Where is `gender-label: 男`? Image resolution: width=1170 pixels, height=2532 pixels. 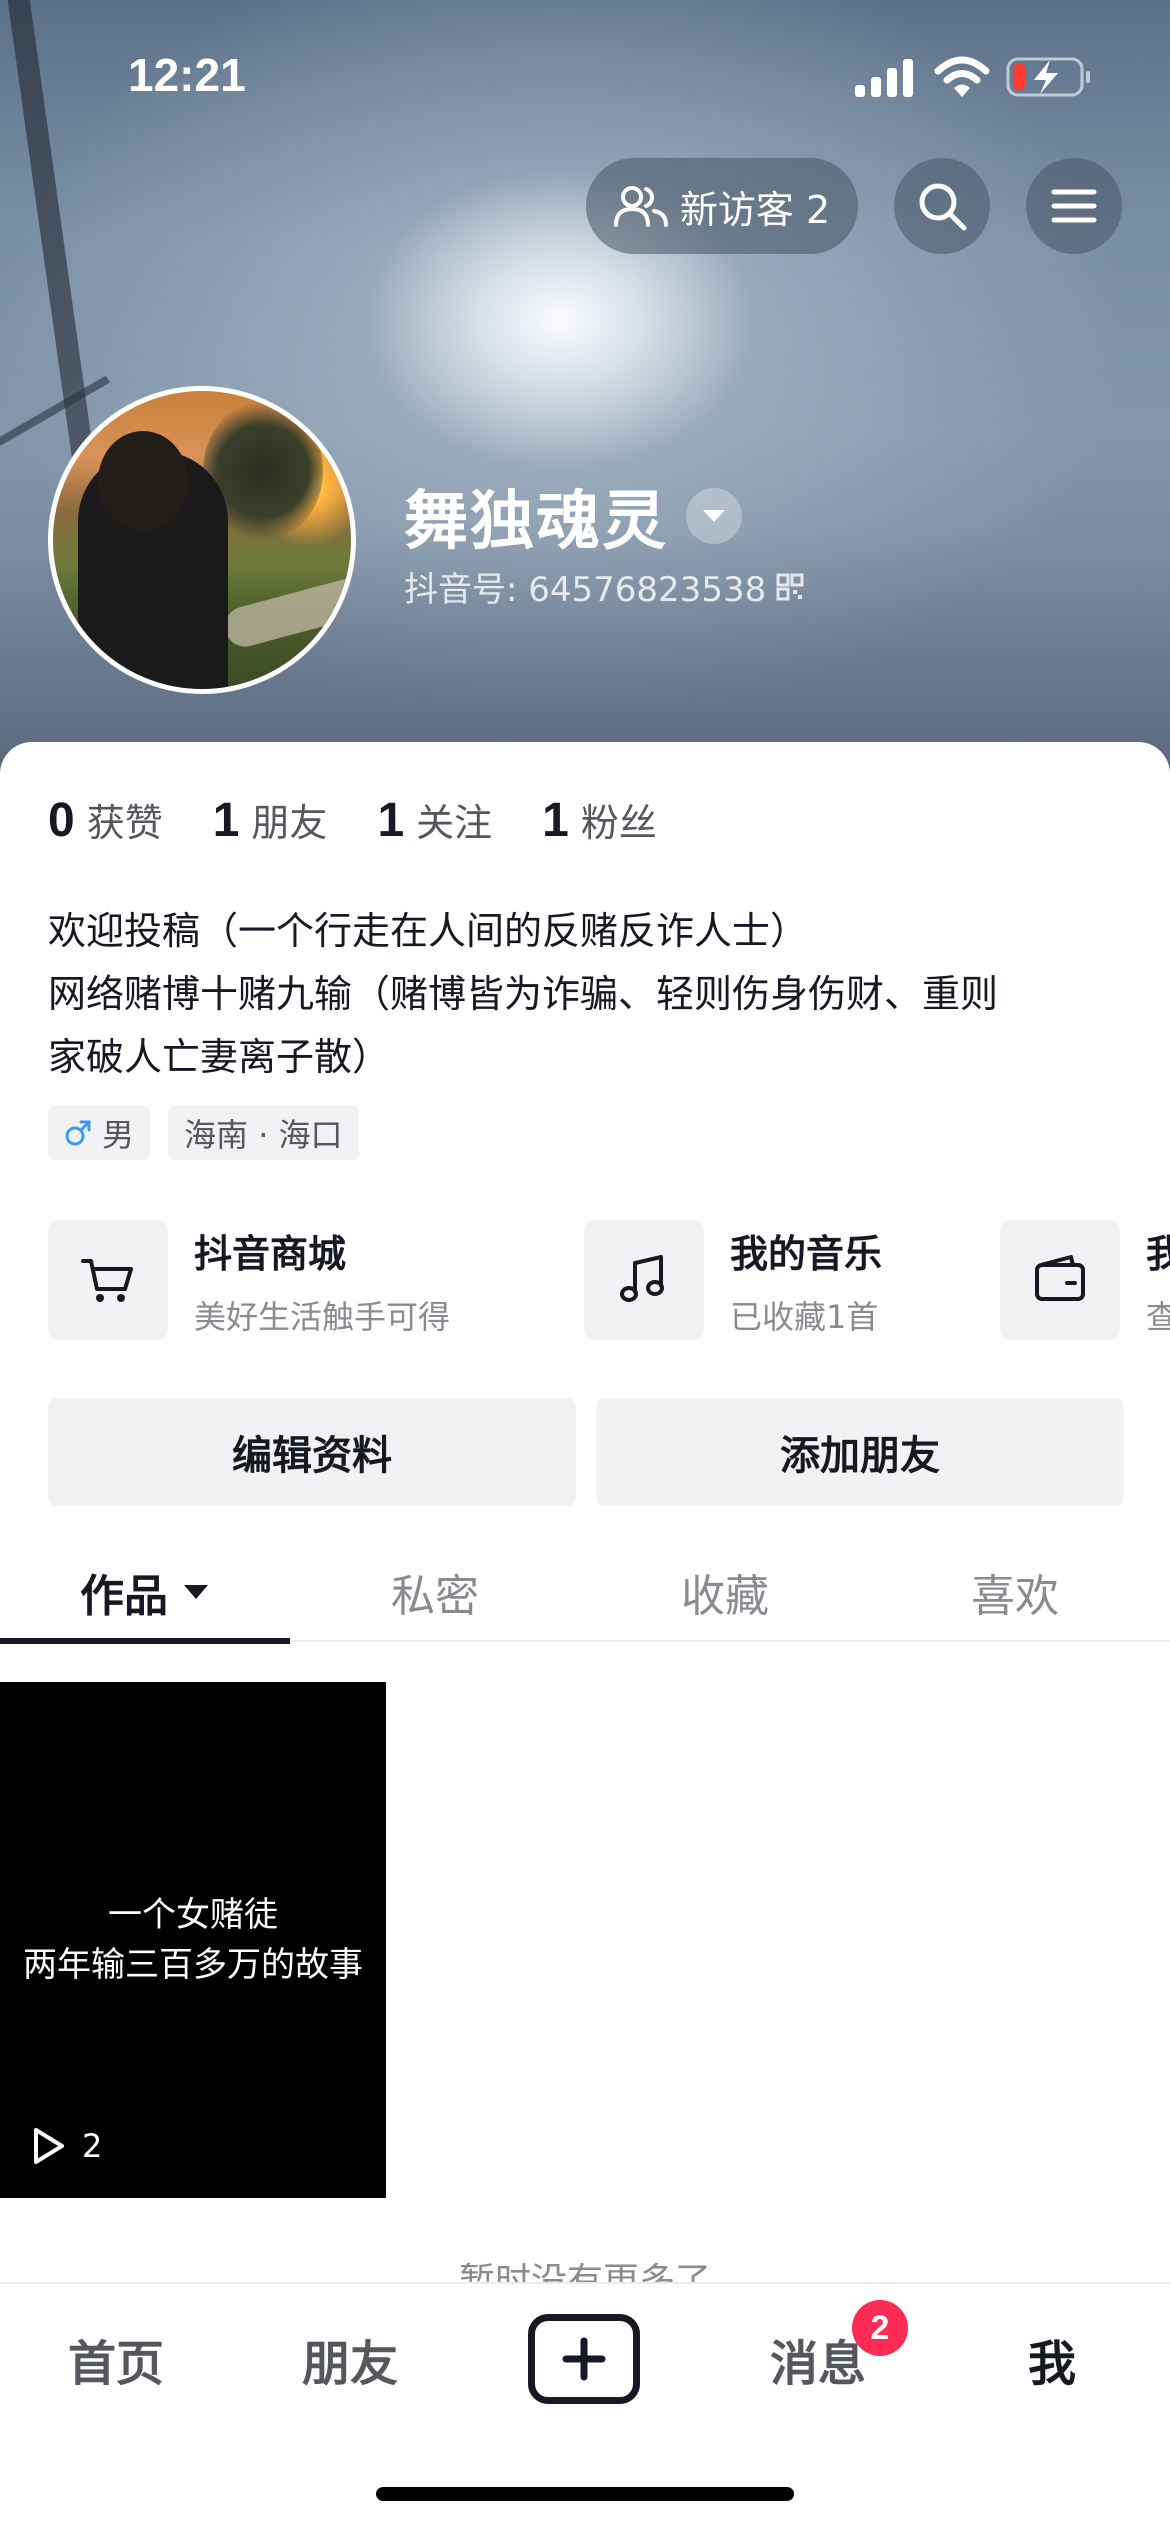 gender-label: 男 is located at coordinates (118, 1135).